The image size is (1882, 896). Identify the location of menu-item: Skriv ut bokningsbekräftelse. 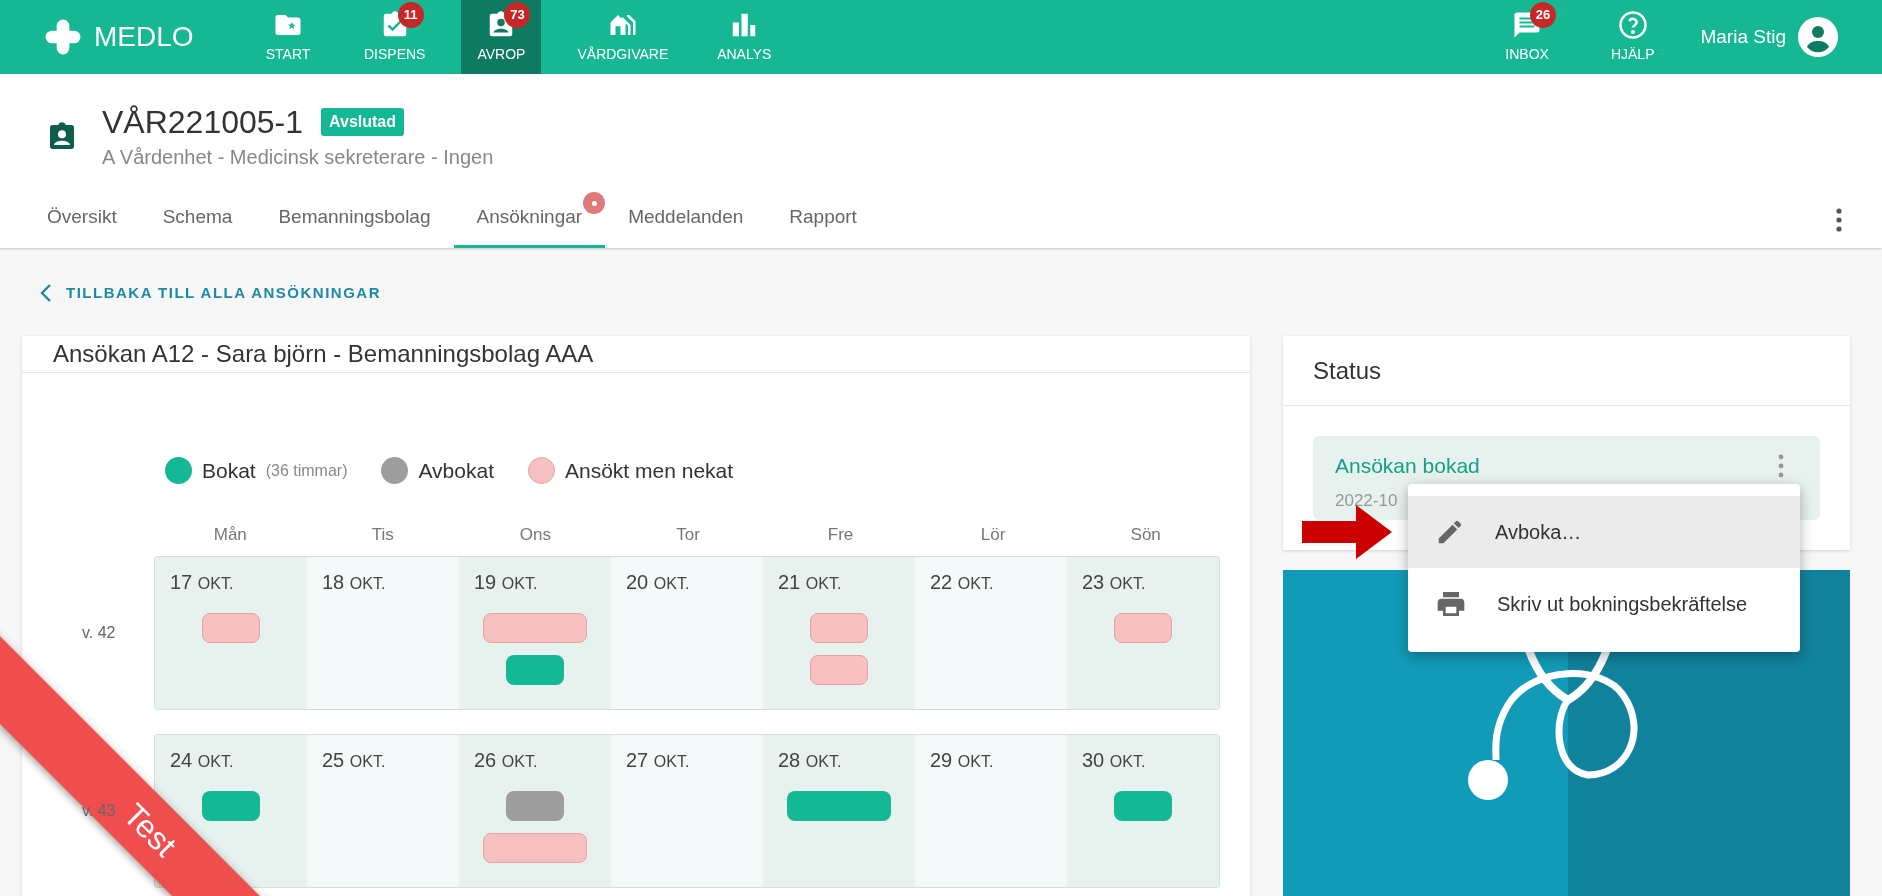
(1604, 604).